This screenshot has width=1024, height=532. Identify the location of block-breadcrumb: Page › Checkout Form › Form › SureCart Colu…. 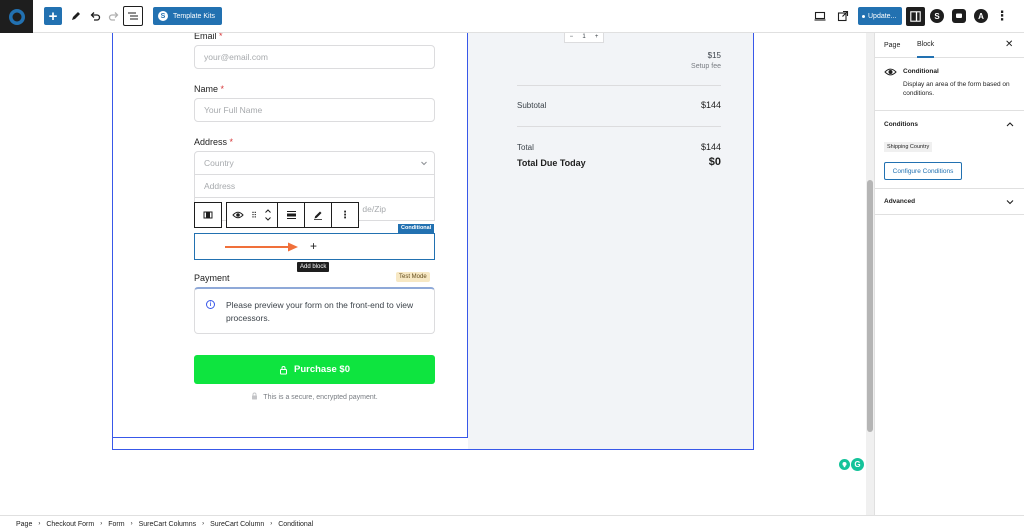
(512, 523).